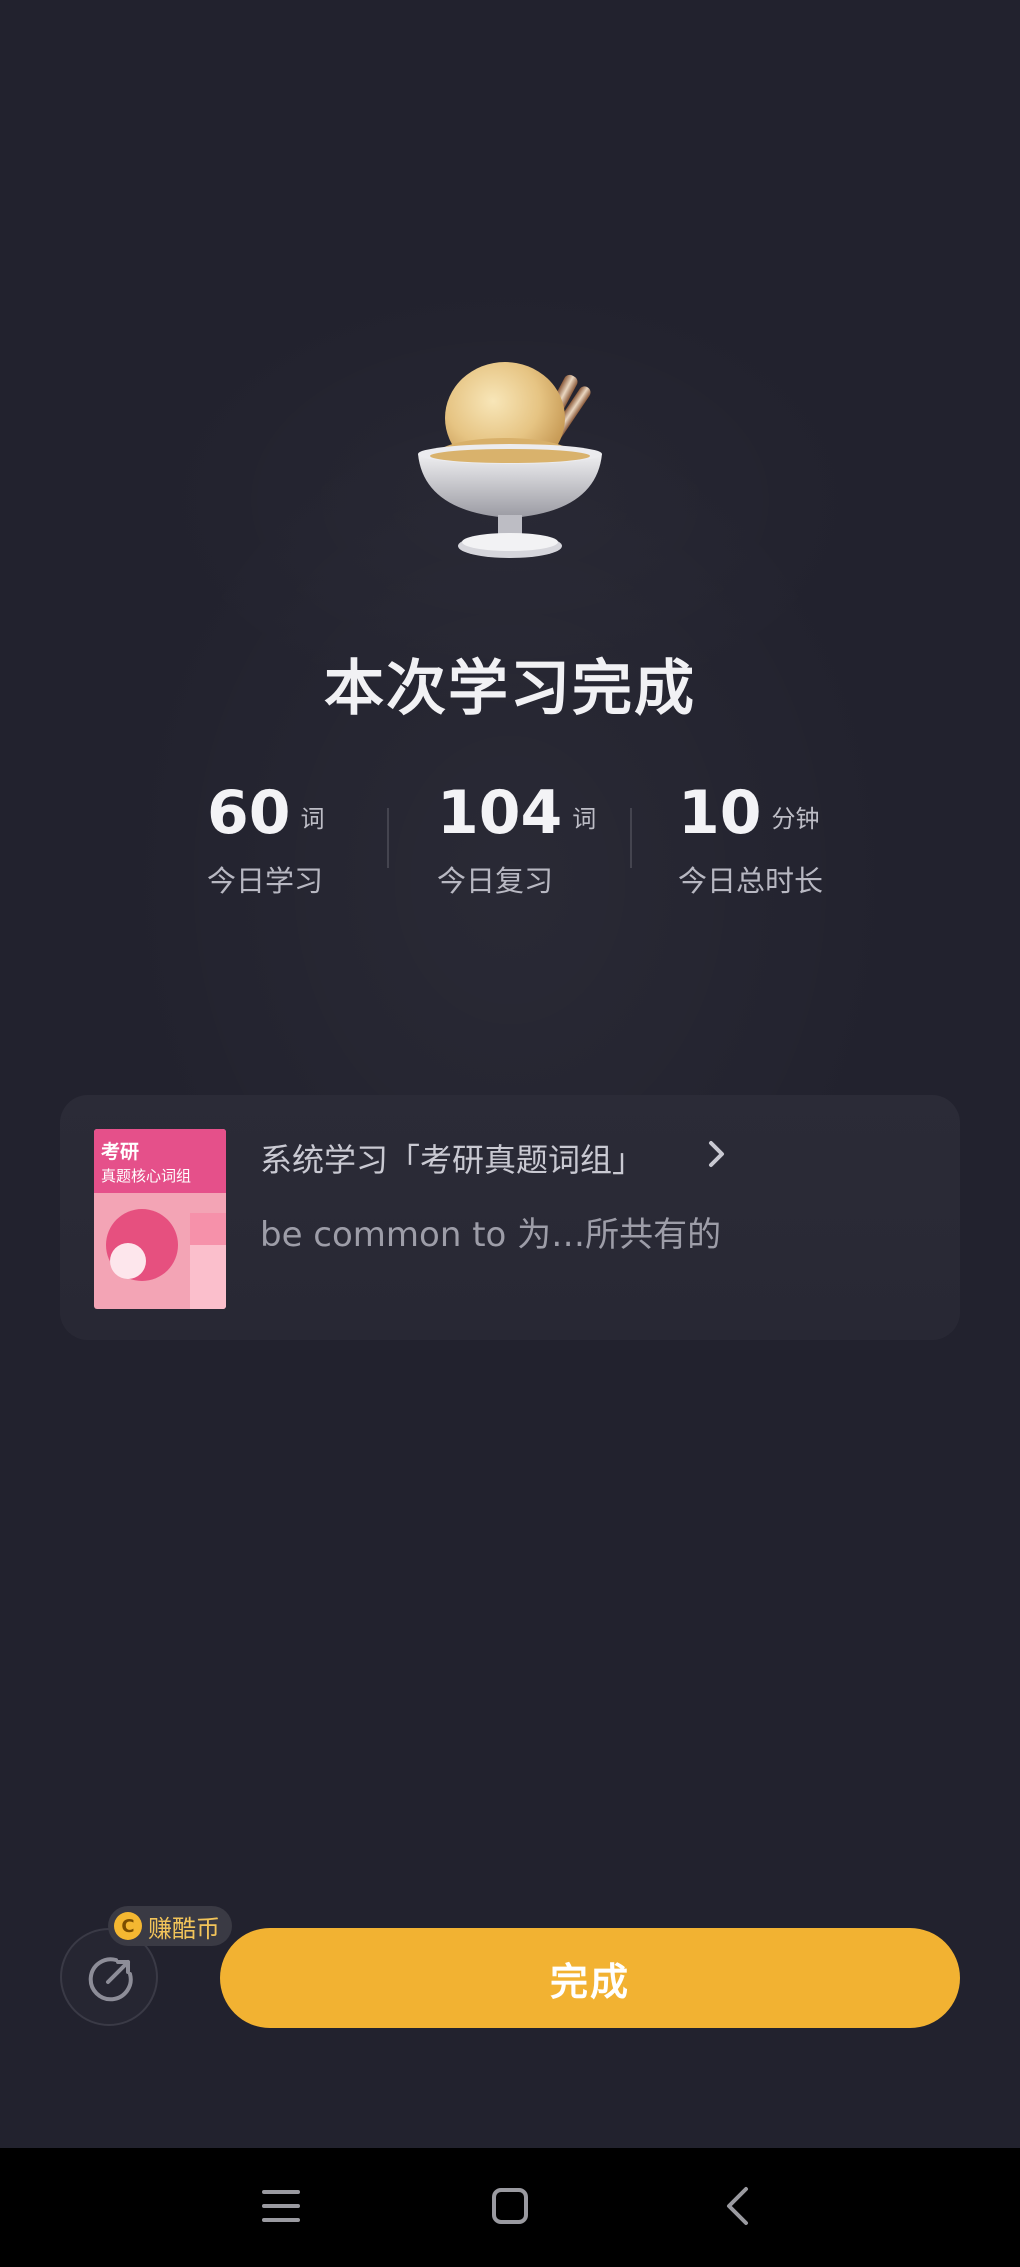  Describe the element at coordinates (716, 1154) in the screenshot. I see `chevron-right-icon` at that location.